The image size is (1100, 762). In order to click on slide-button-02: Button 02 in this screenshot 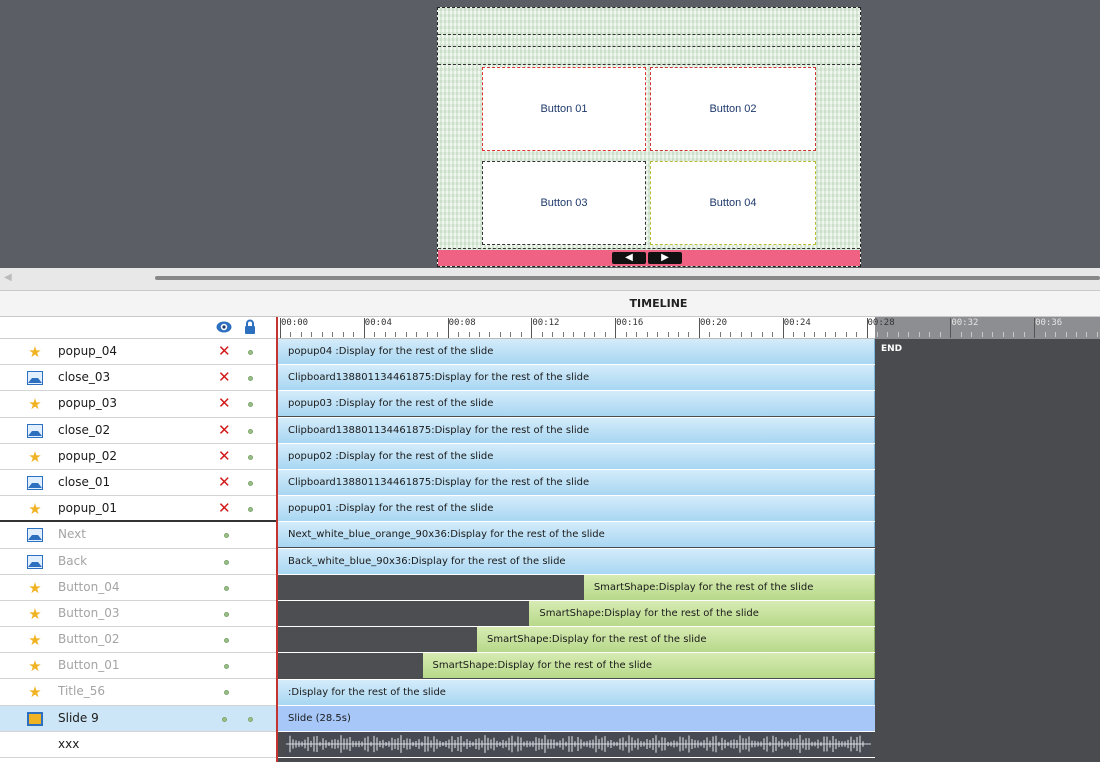, I will do `click(733, 109)`.